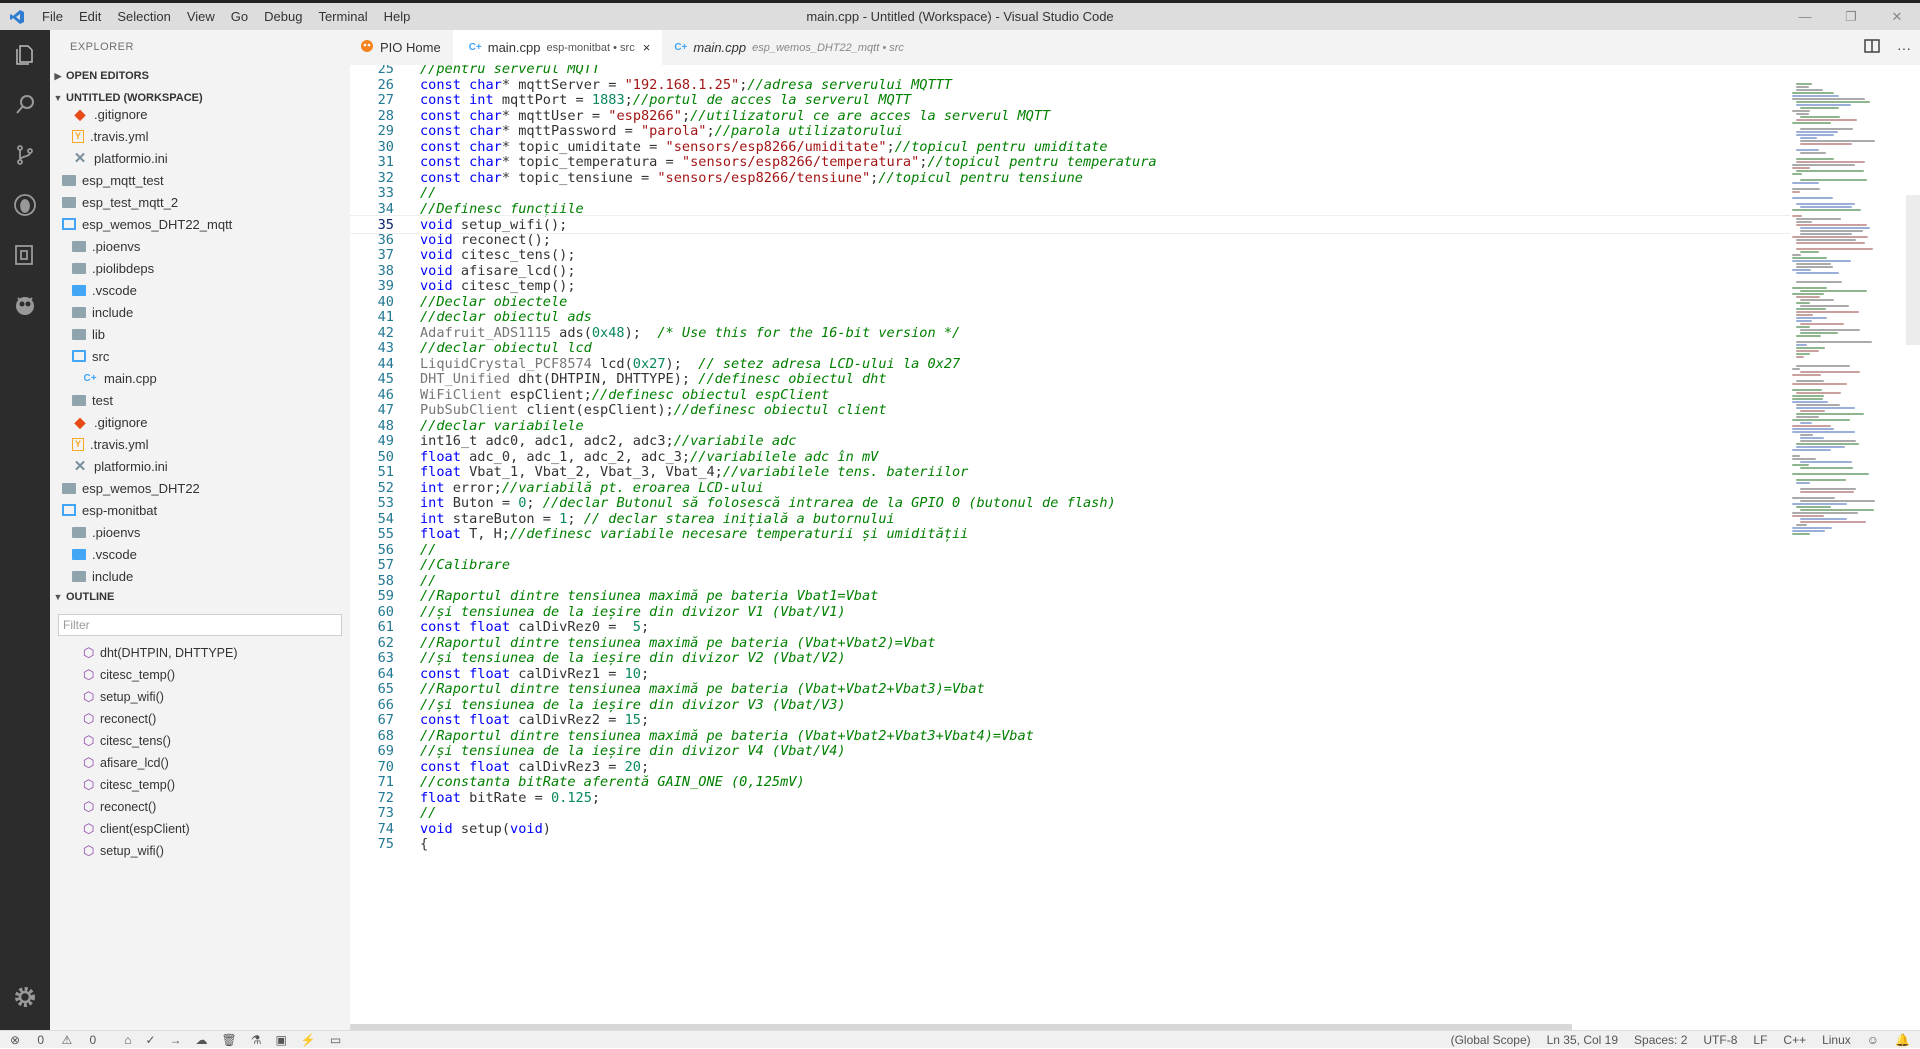  Describe the element at coordinates (308, 1040) in the screenshot. I see `plug-icon: ⚡` at that location.